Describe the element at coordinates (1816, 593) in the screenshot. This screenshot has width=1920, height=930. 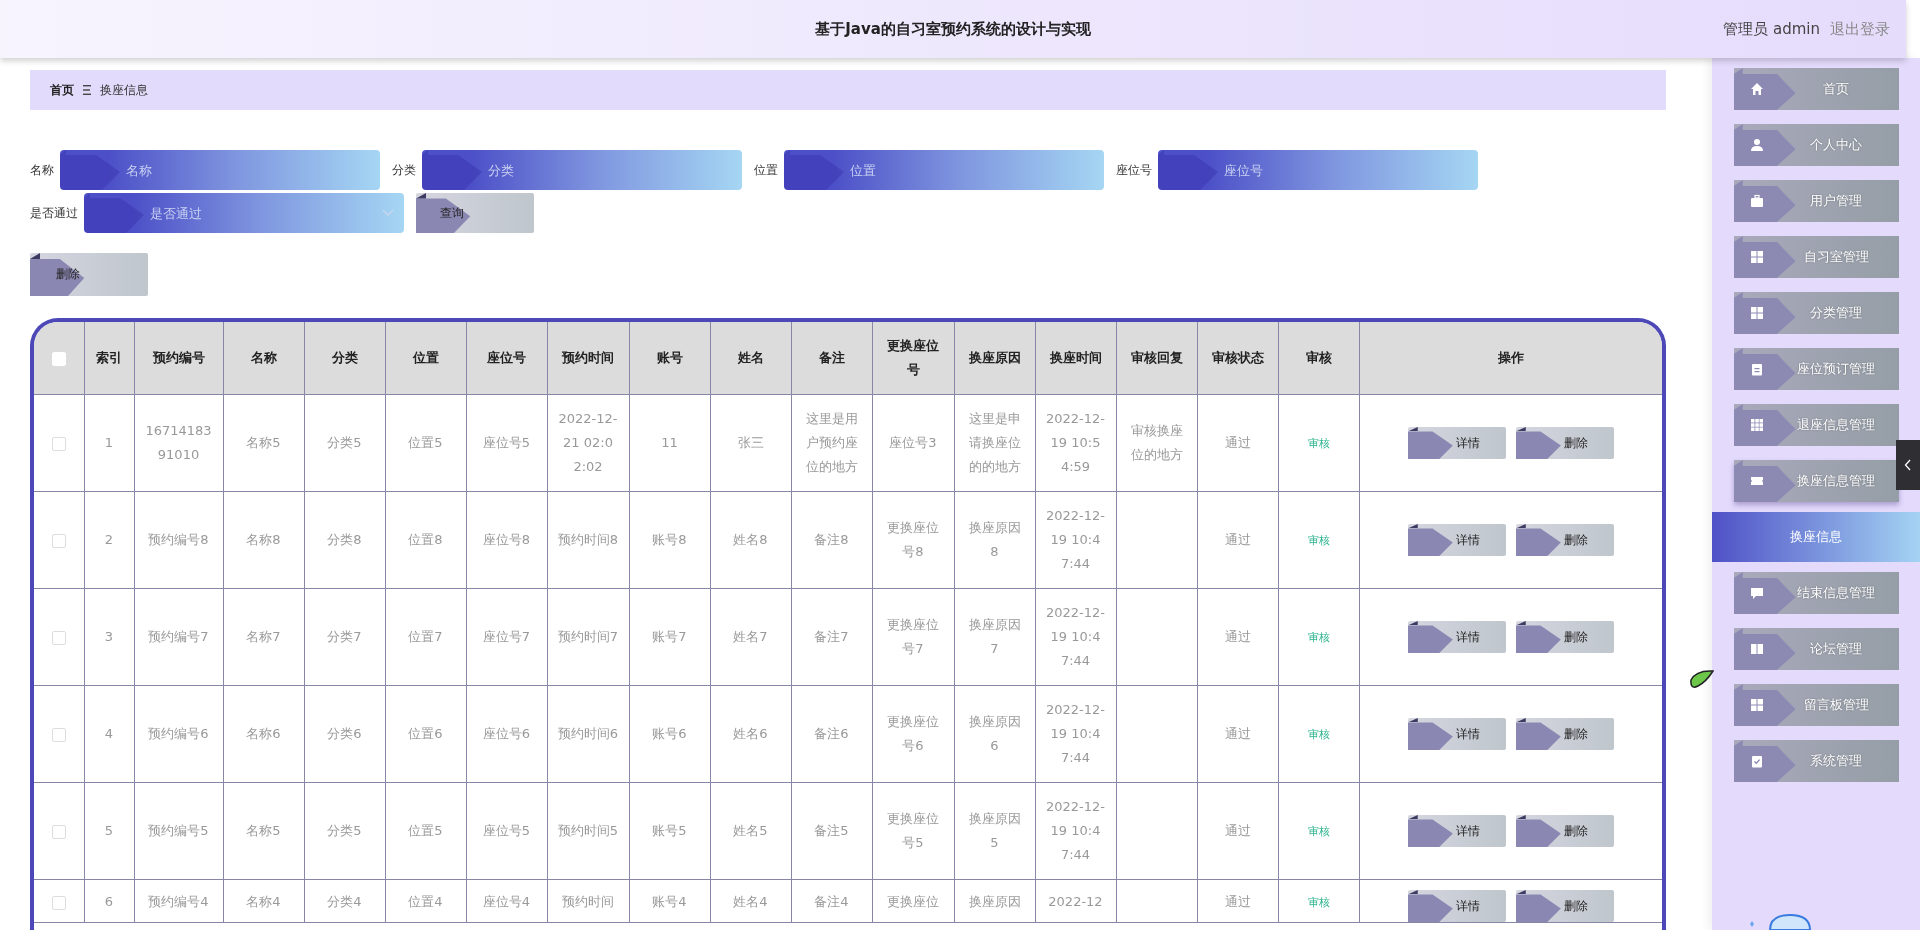
I see `menu-item: 结束信息管理` at that location.